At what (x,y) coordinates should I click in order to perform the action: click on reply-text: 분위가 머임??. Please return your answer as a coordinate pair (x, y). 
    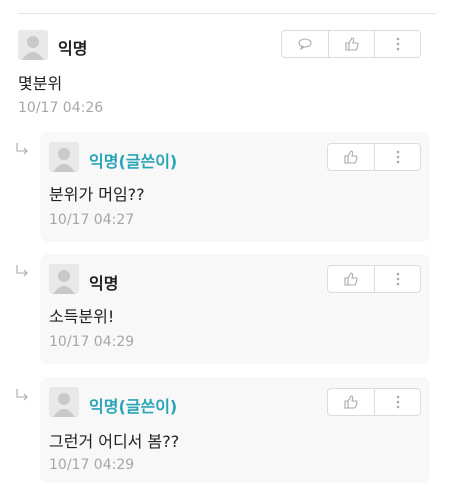
    Looking at the image, I should click on (97, 194).